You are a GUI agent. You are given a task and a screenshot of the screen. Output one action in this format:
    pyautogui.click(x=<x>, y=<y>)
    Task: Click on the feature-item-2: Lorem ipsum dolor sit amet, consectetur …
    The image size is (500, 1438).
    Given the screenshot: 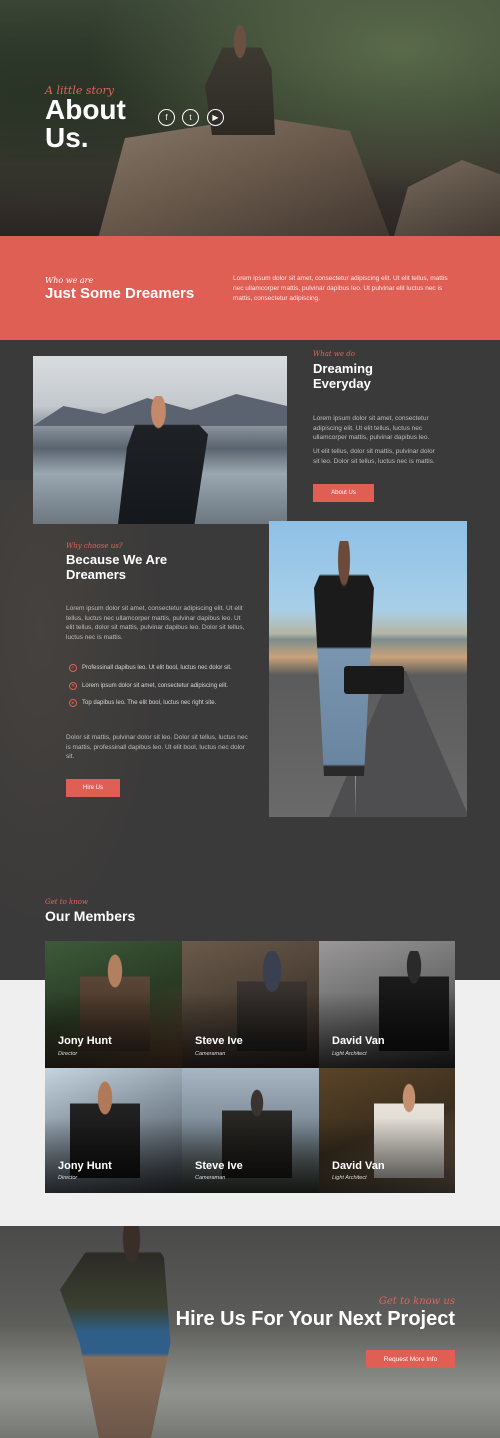 What is the action you would take?
    pyautogui.click(x=155, y=686)
    